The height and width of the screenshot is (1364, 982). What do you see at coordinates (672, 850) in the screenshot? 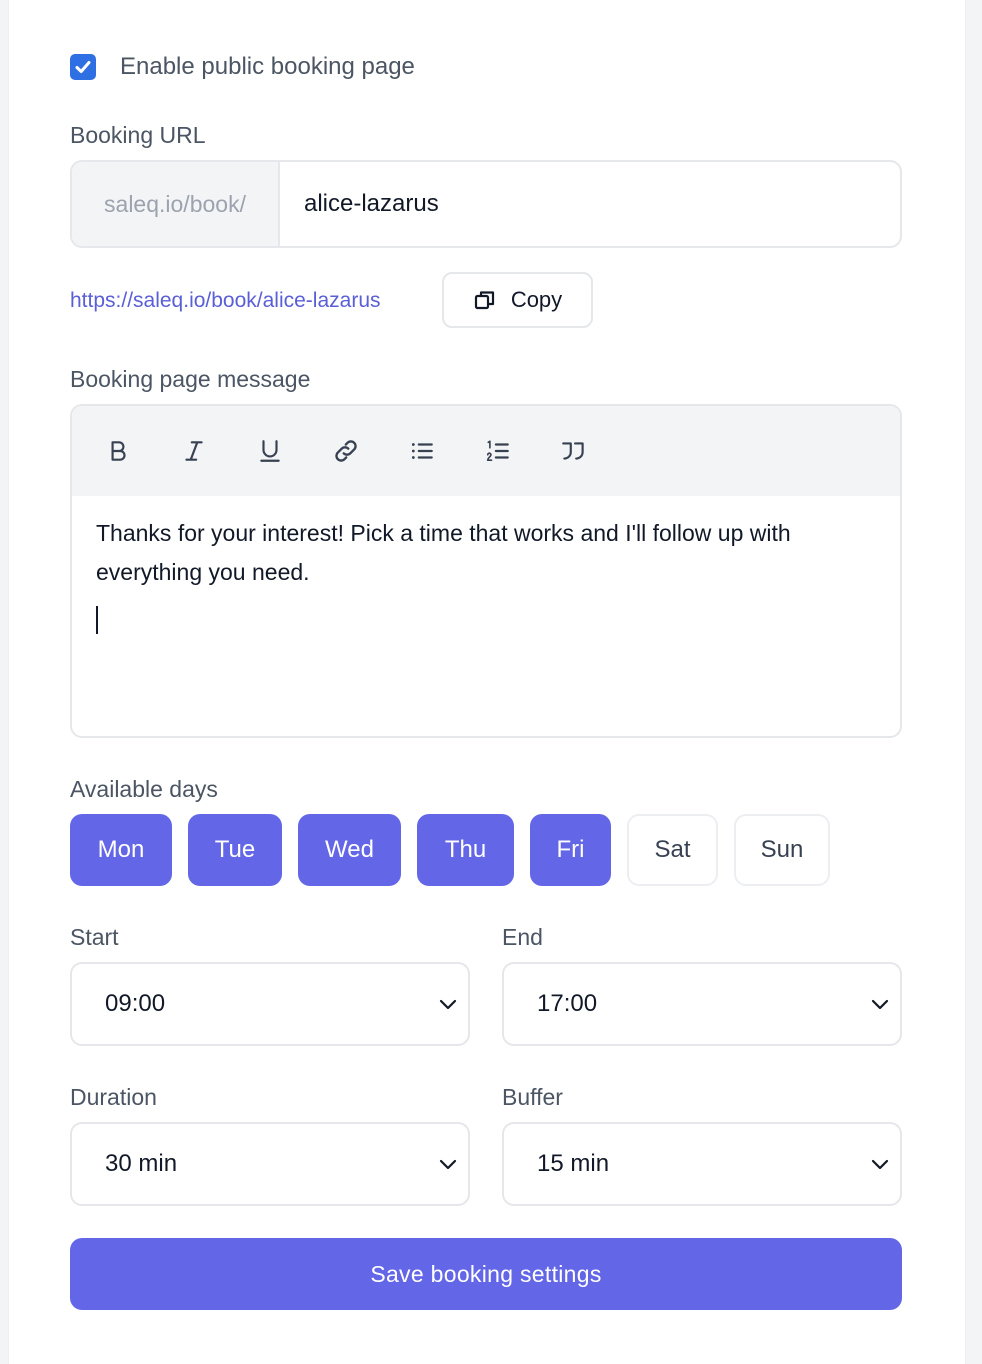
I see `day-sat: Sat` at bounding box center [672, 850].